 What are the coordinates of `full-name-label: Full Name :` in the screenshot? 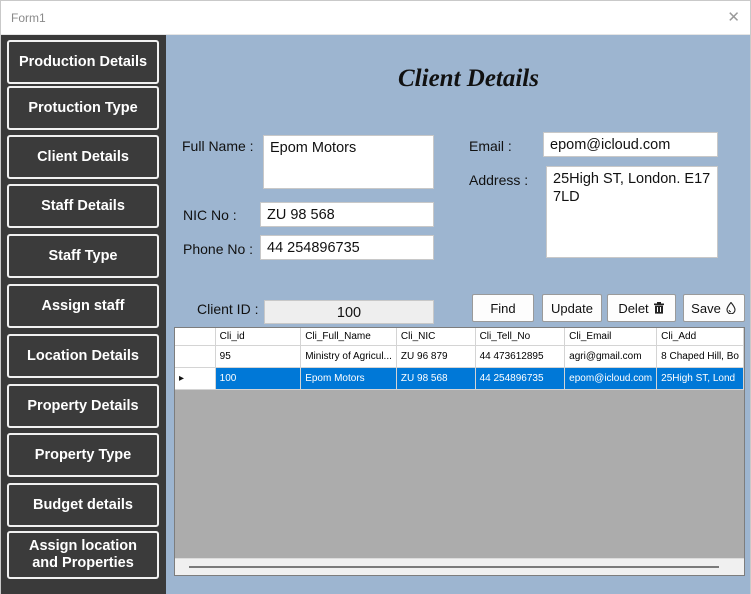 It's located at (218, 146).